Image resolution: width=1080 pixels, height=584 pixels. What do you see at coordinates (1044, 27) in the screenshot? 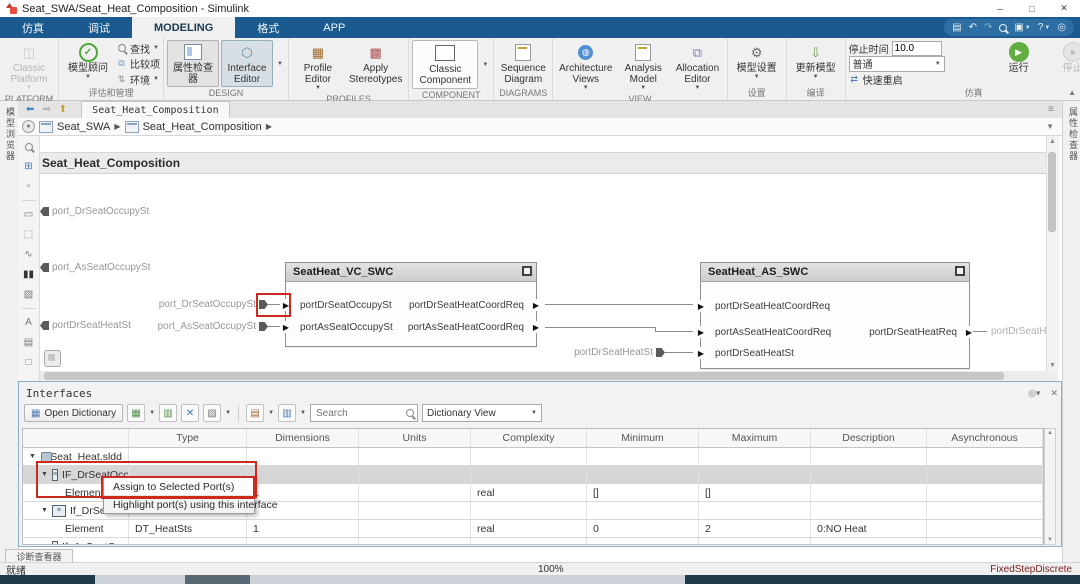
I see `help-icon: ? ▼` at bounding box center [1044, 27].